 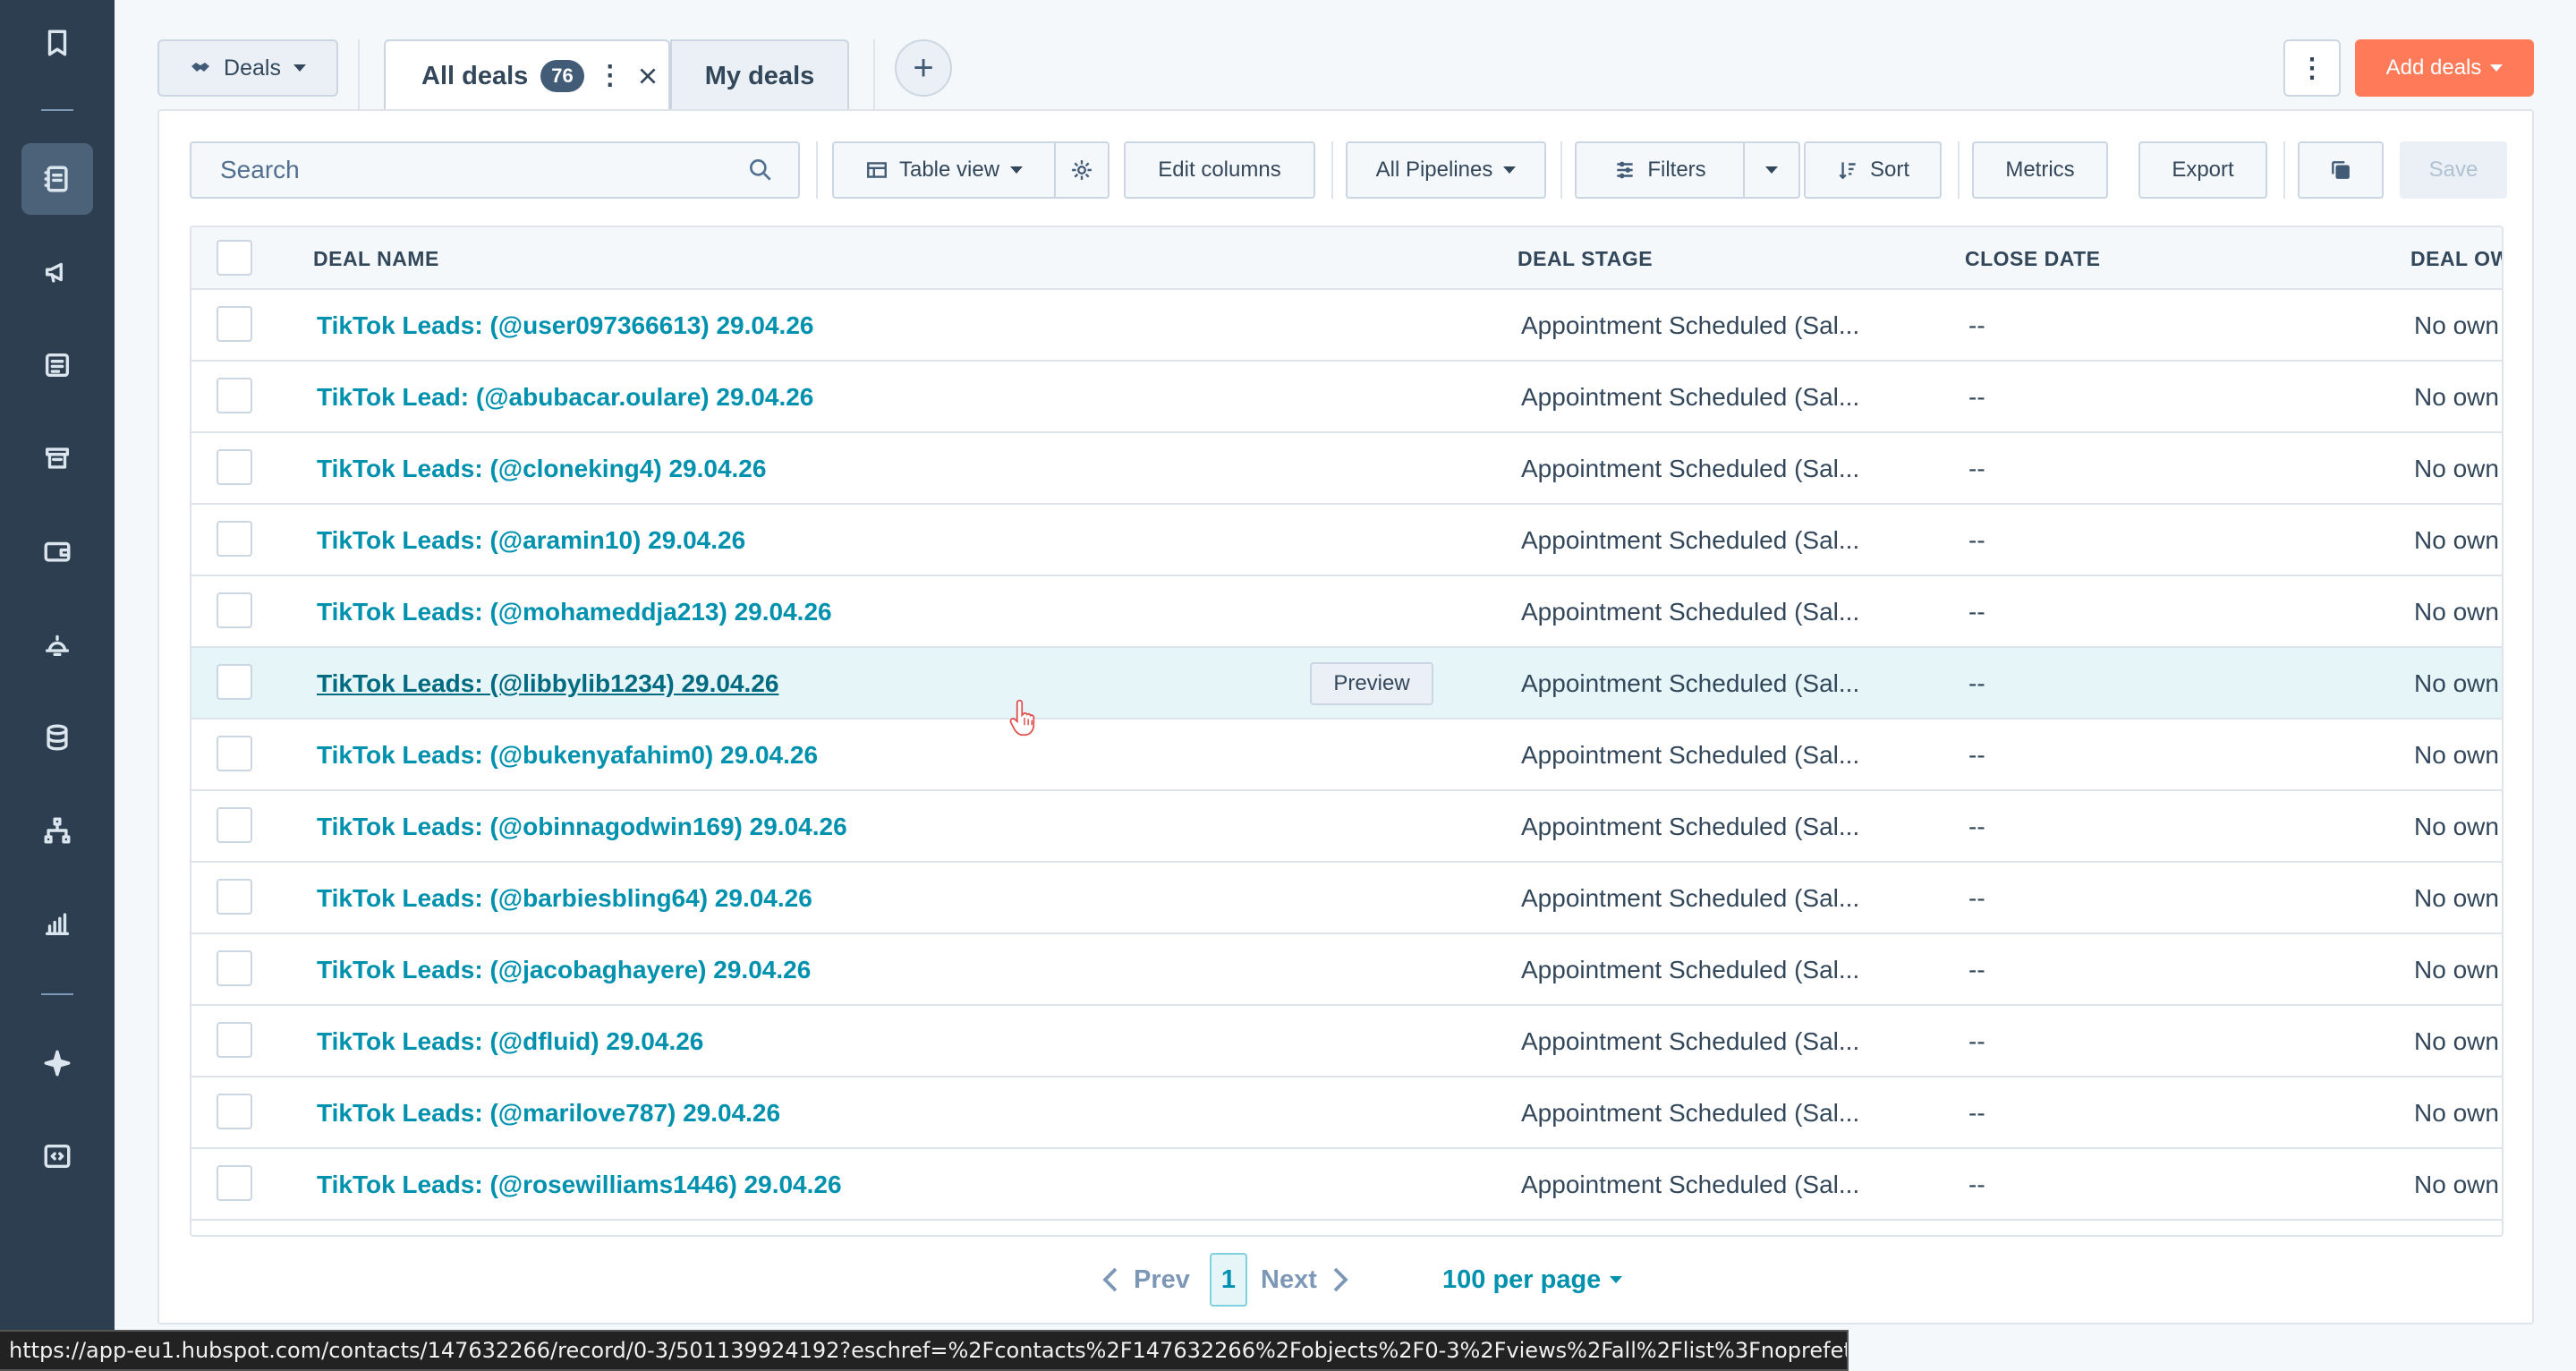 What do you see at coordinates (547, 684) in the screenshot?
I see `deal-name-link: TikTok Leads: (@libbylib1234) 29.04.26` at bounding box center [547, 684].